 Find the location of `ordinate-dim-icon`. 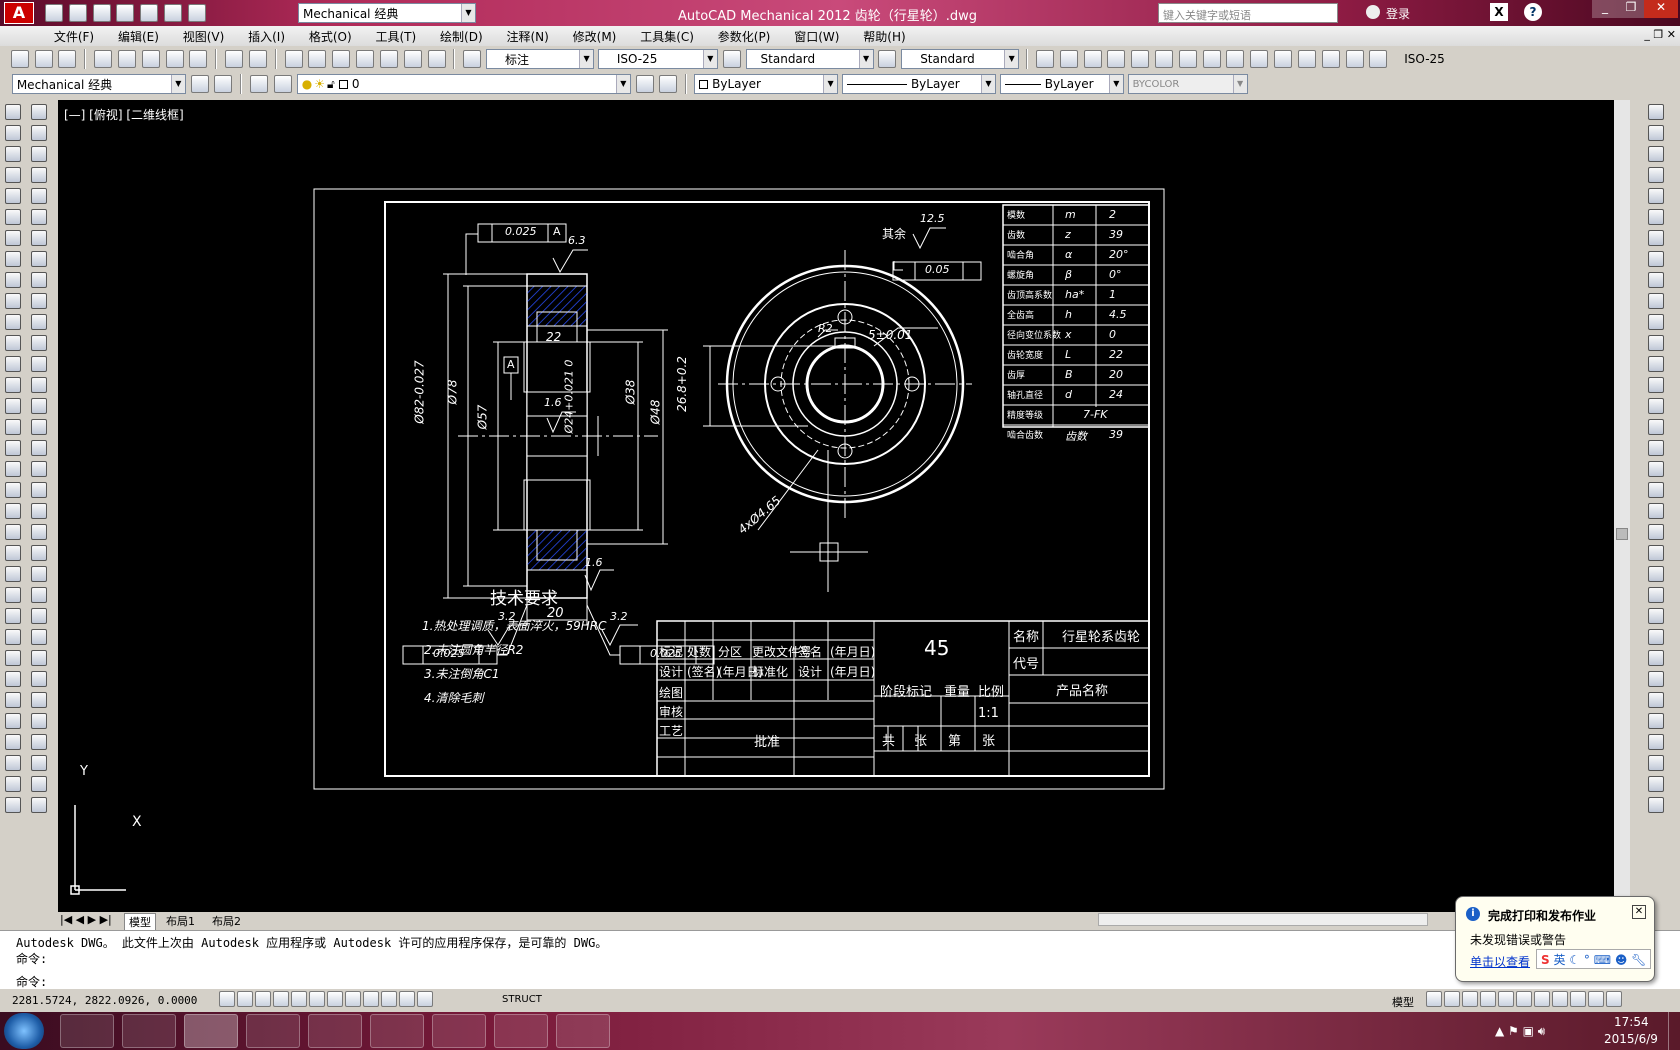

ordinate-dim-icon is located at coordinates (1116, 59).